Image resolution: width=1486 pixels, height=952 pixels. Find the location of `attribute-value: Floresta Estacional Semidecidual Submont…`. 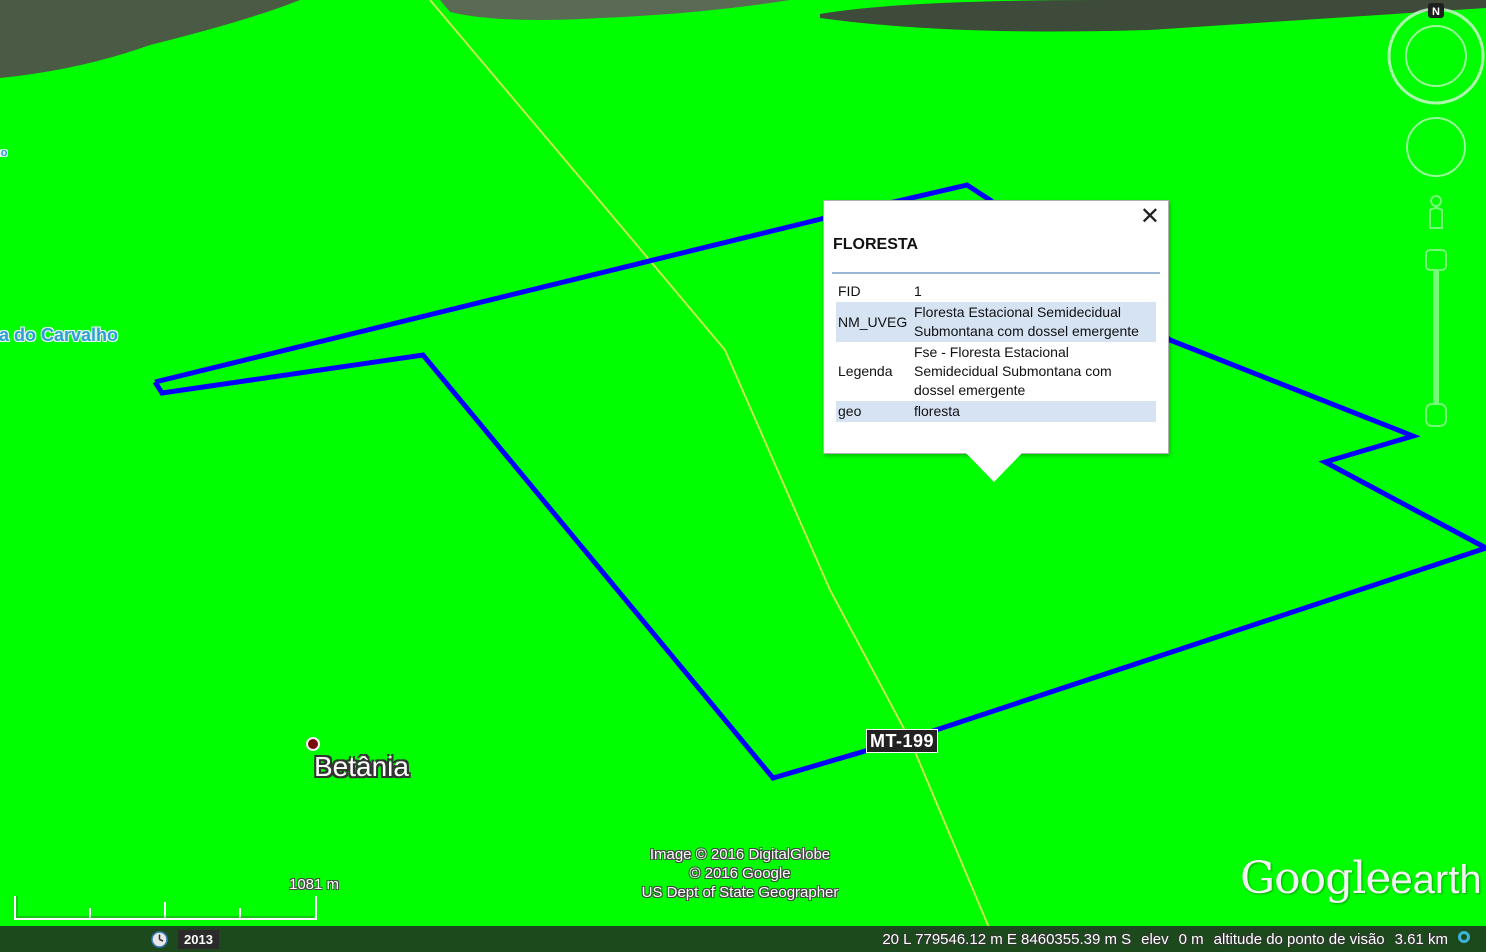

attribute-value: Floresta Estacional Semidecidual Submont… is located at coordinates (1034, 322).